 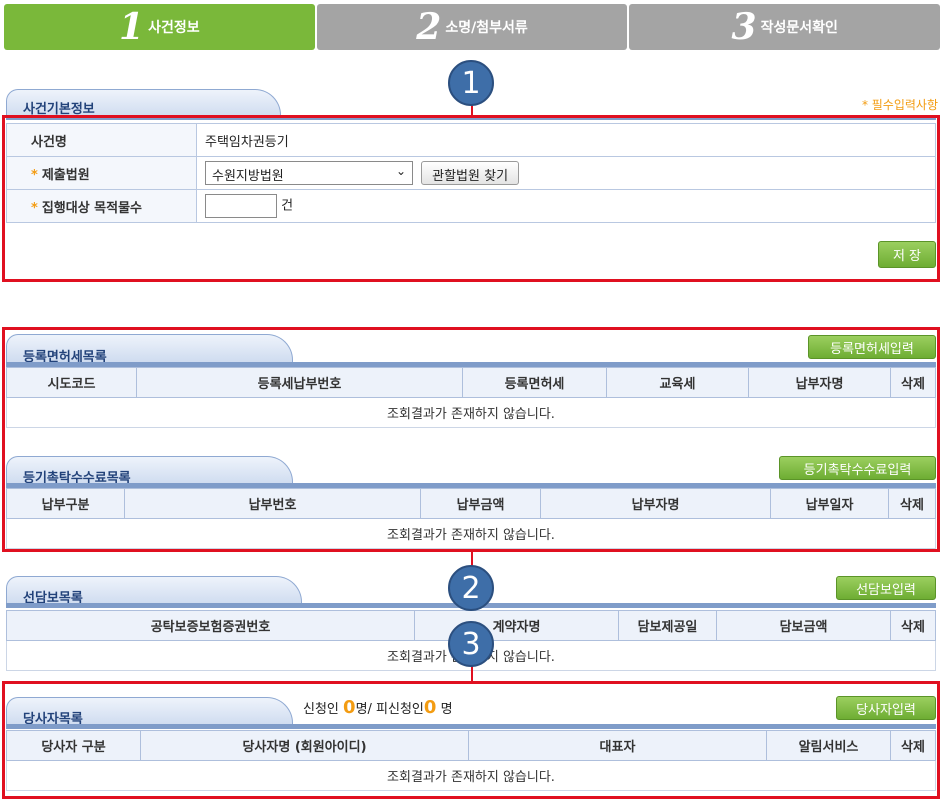 I want to click on required-note: * 필수입력사항, so click(x=899, y=105).